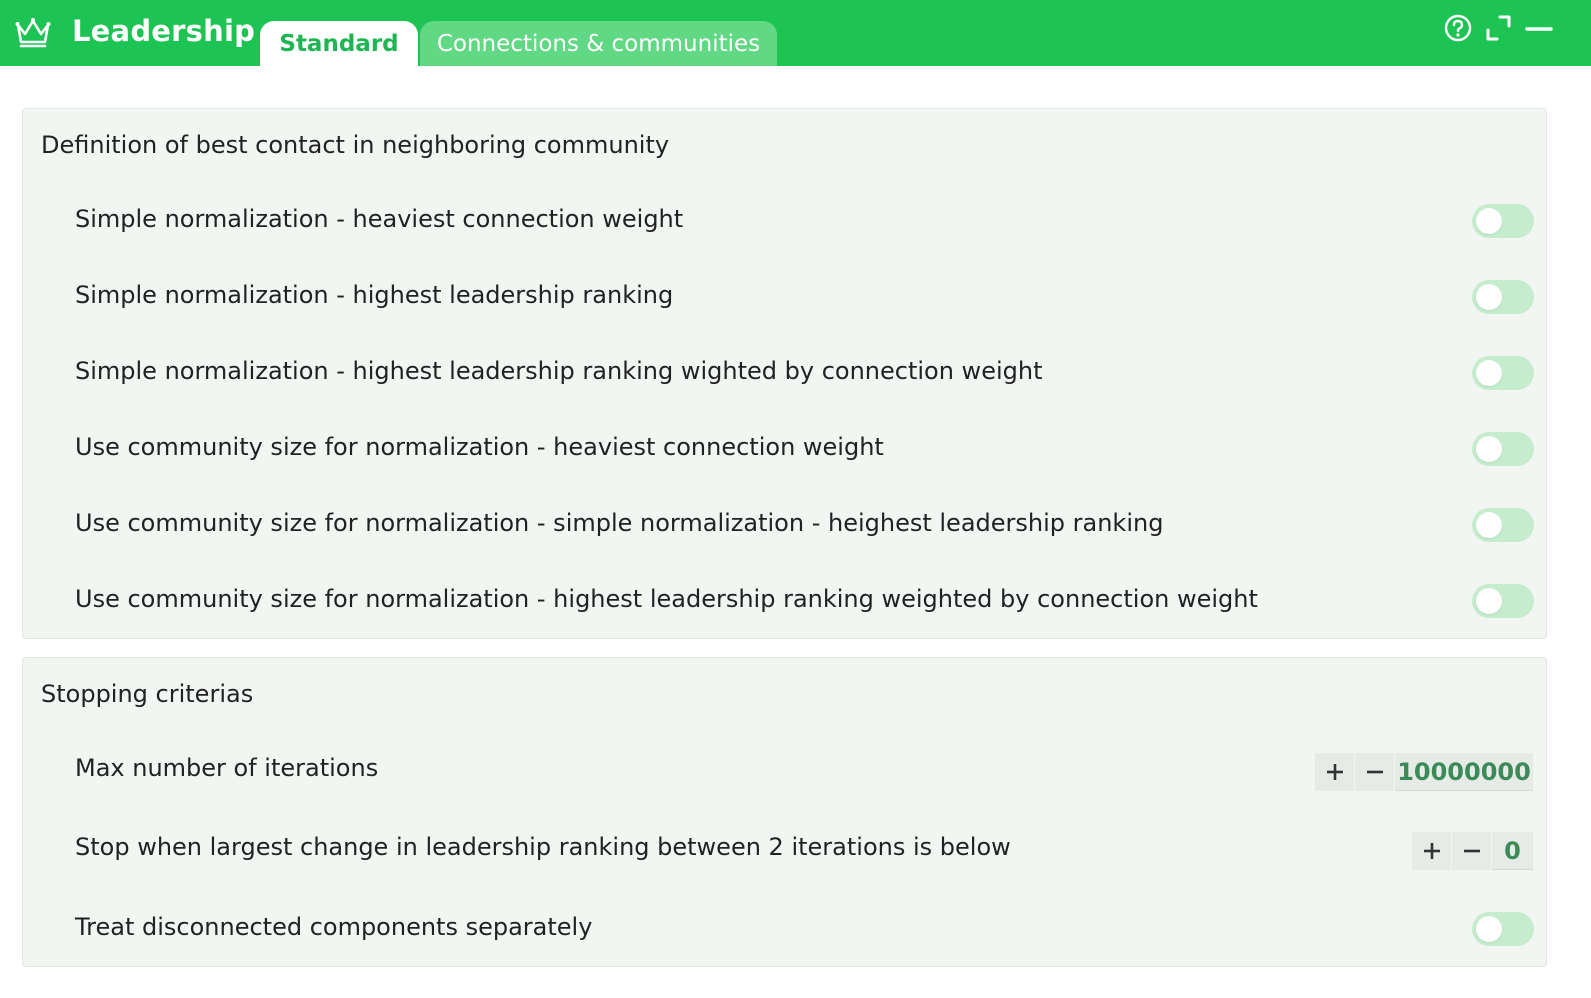 This screenshot has height=998, width=1591. I want to click on disconnected-label: Treat disconnected components separately, so click(334, 927).